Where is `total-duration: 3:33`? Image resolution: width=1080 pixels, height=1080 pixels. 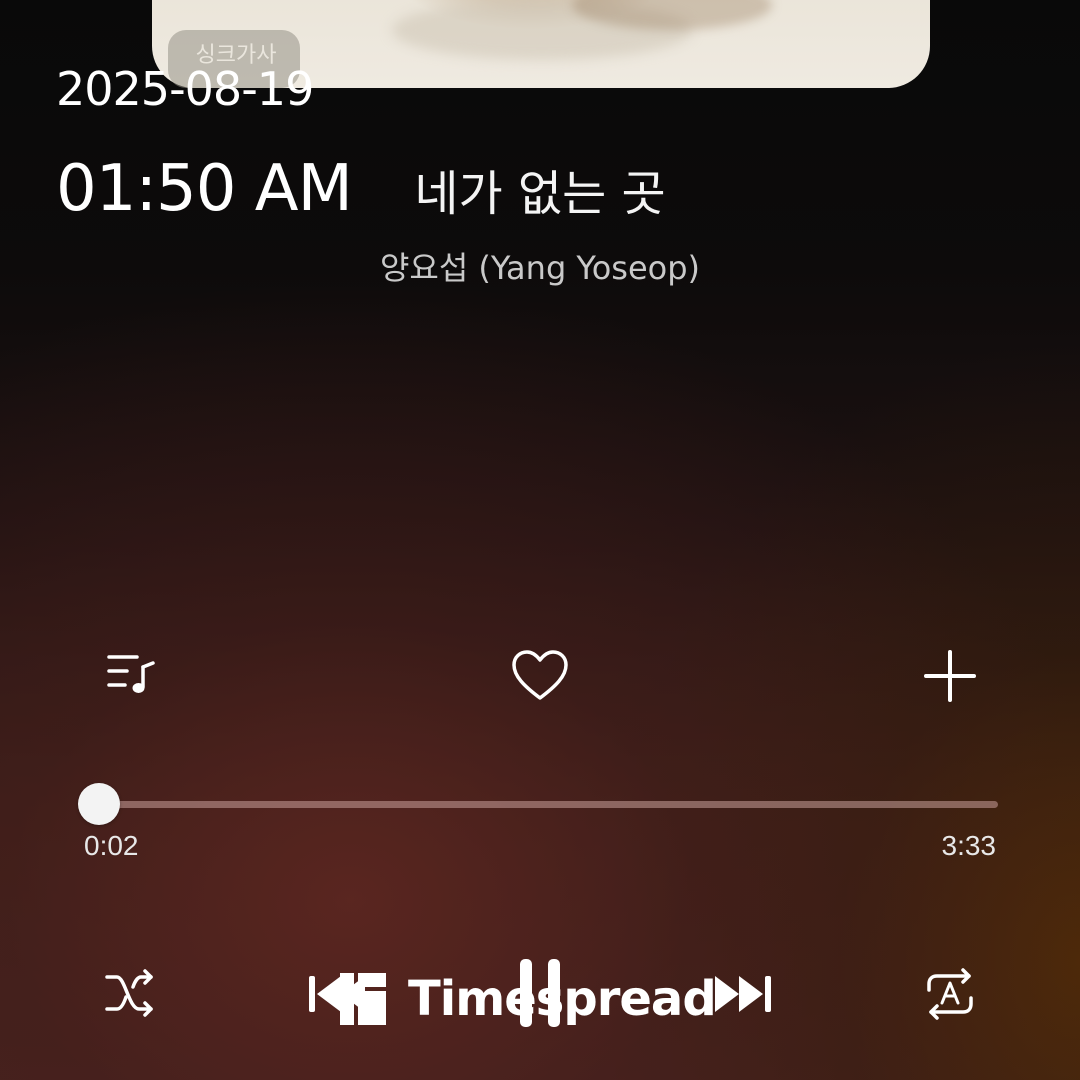 total-duration: 3:33 is located at coordinates (969, 845).